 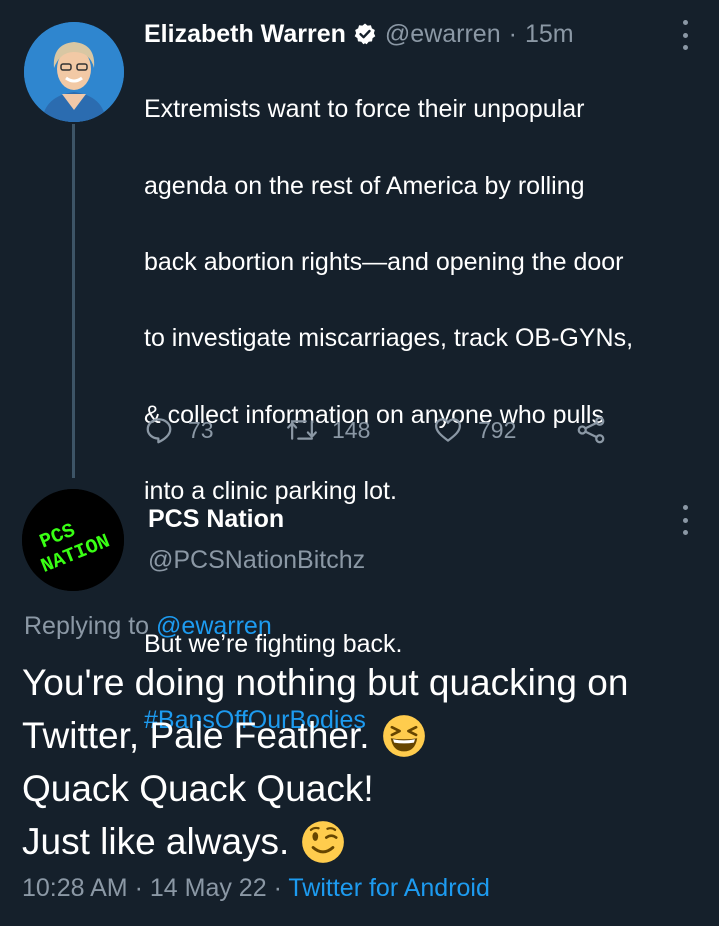 I want to click on grinning-squinting-face-icon, so click(x=403, y=735).